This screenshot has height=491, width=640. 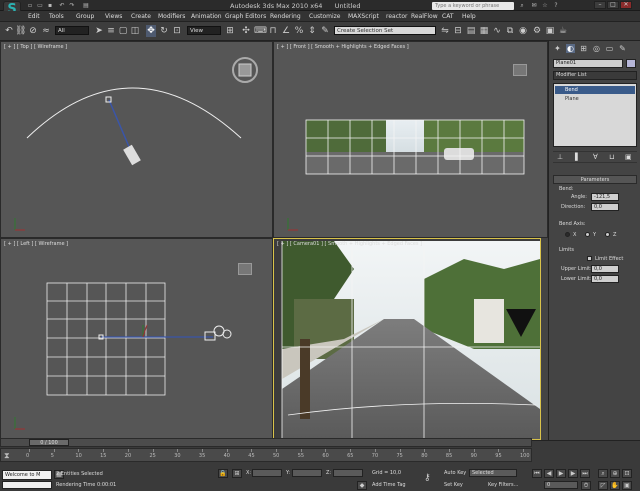 I want to click on select-and-move-icon: ✥, so click(x=151, y=31).